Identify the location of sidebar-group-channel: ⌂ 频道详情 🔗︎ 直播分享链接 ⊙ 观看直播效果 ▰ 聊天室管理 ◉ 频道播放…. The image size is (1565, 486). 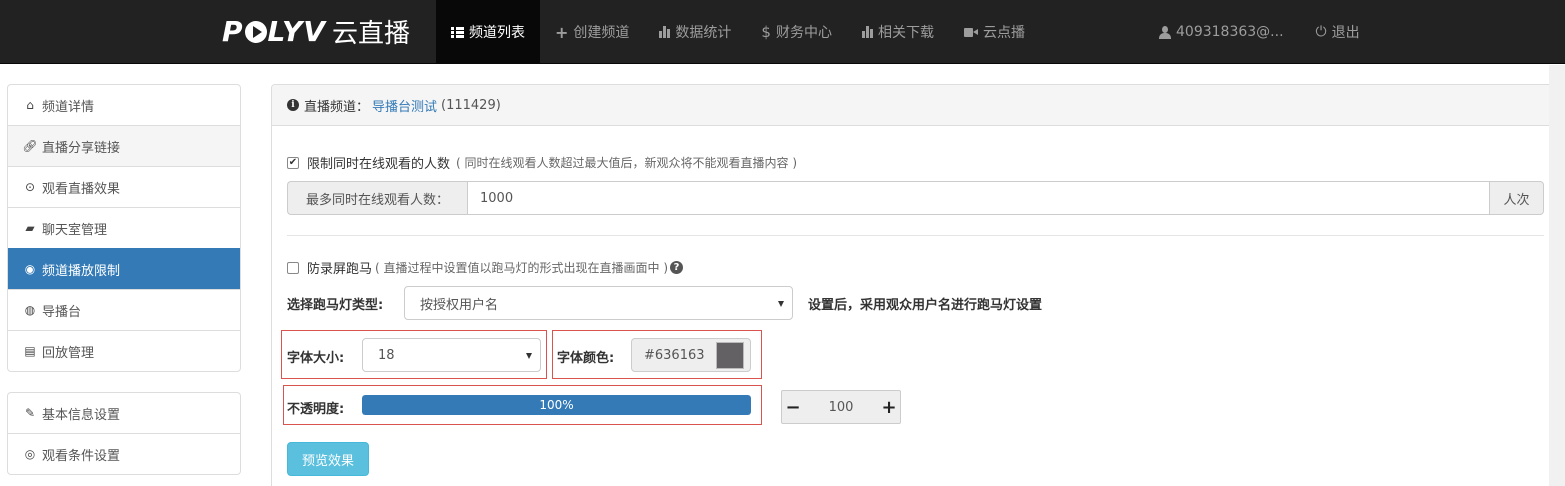
(124, 228).